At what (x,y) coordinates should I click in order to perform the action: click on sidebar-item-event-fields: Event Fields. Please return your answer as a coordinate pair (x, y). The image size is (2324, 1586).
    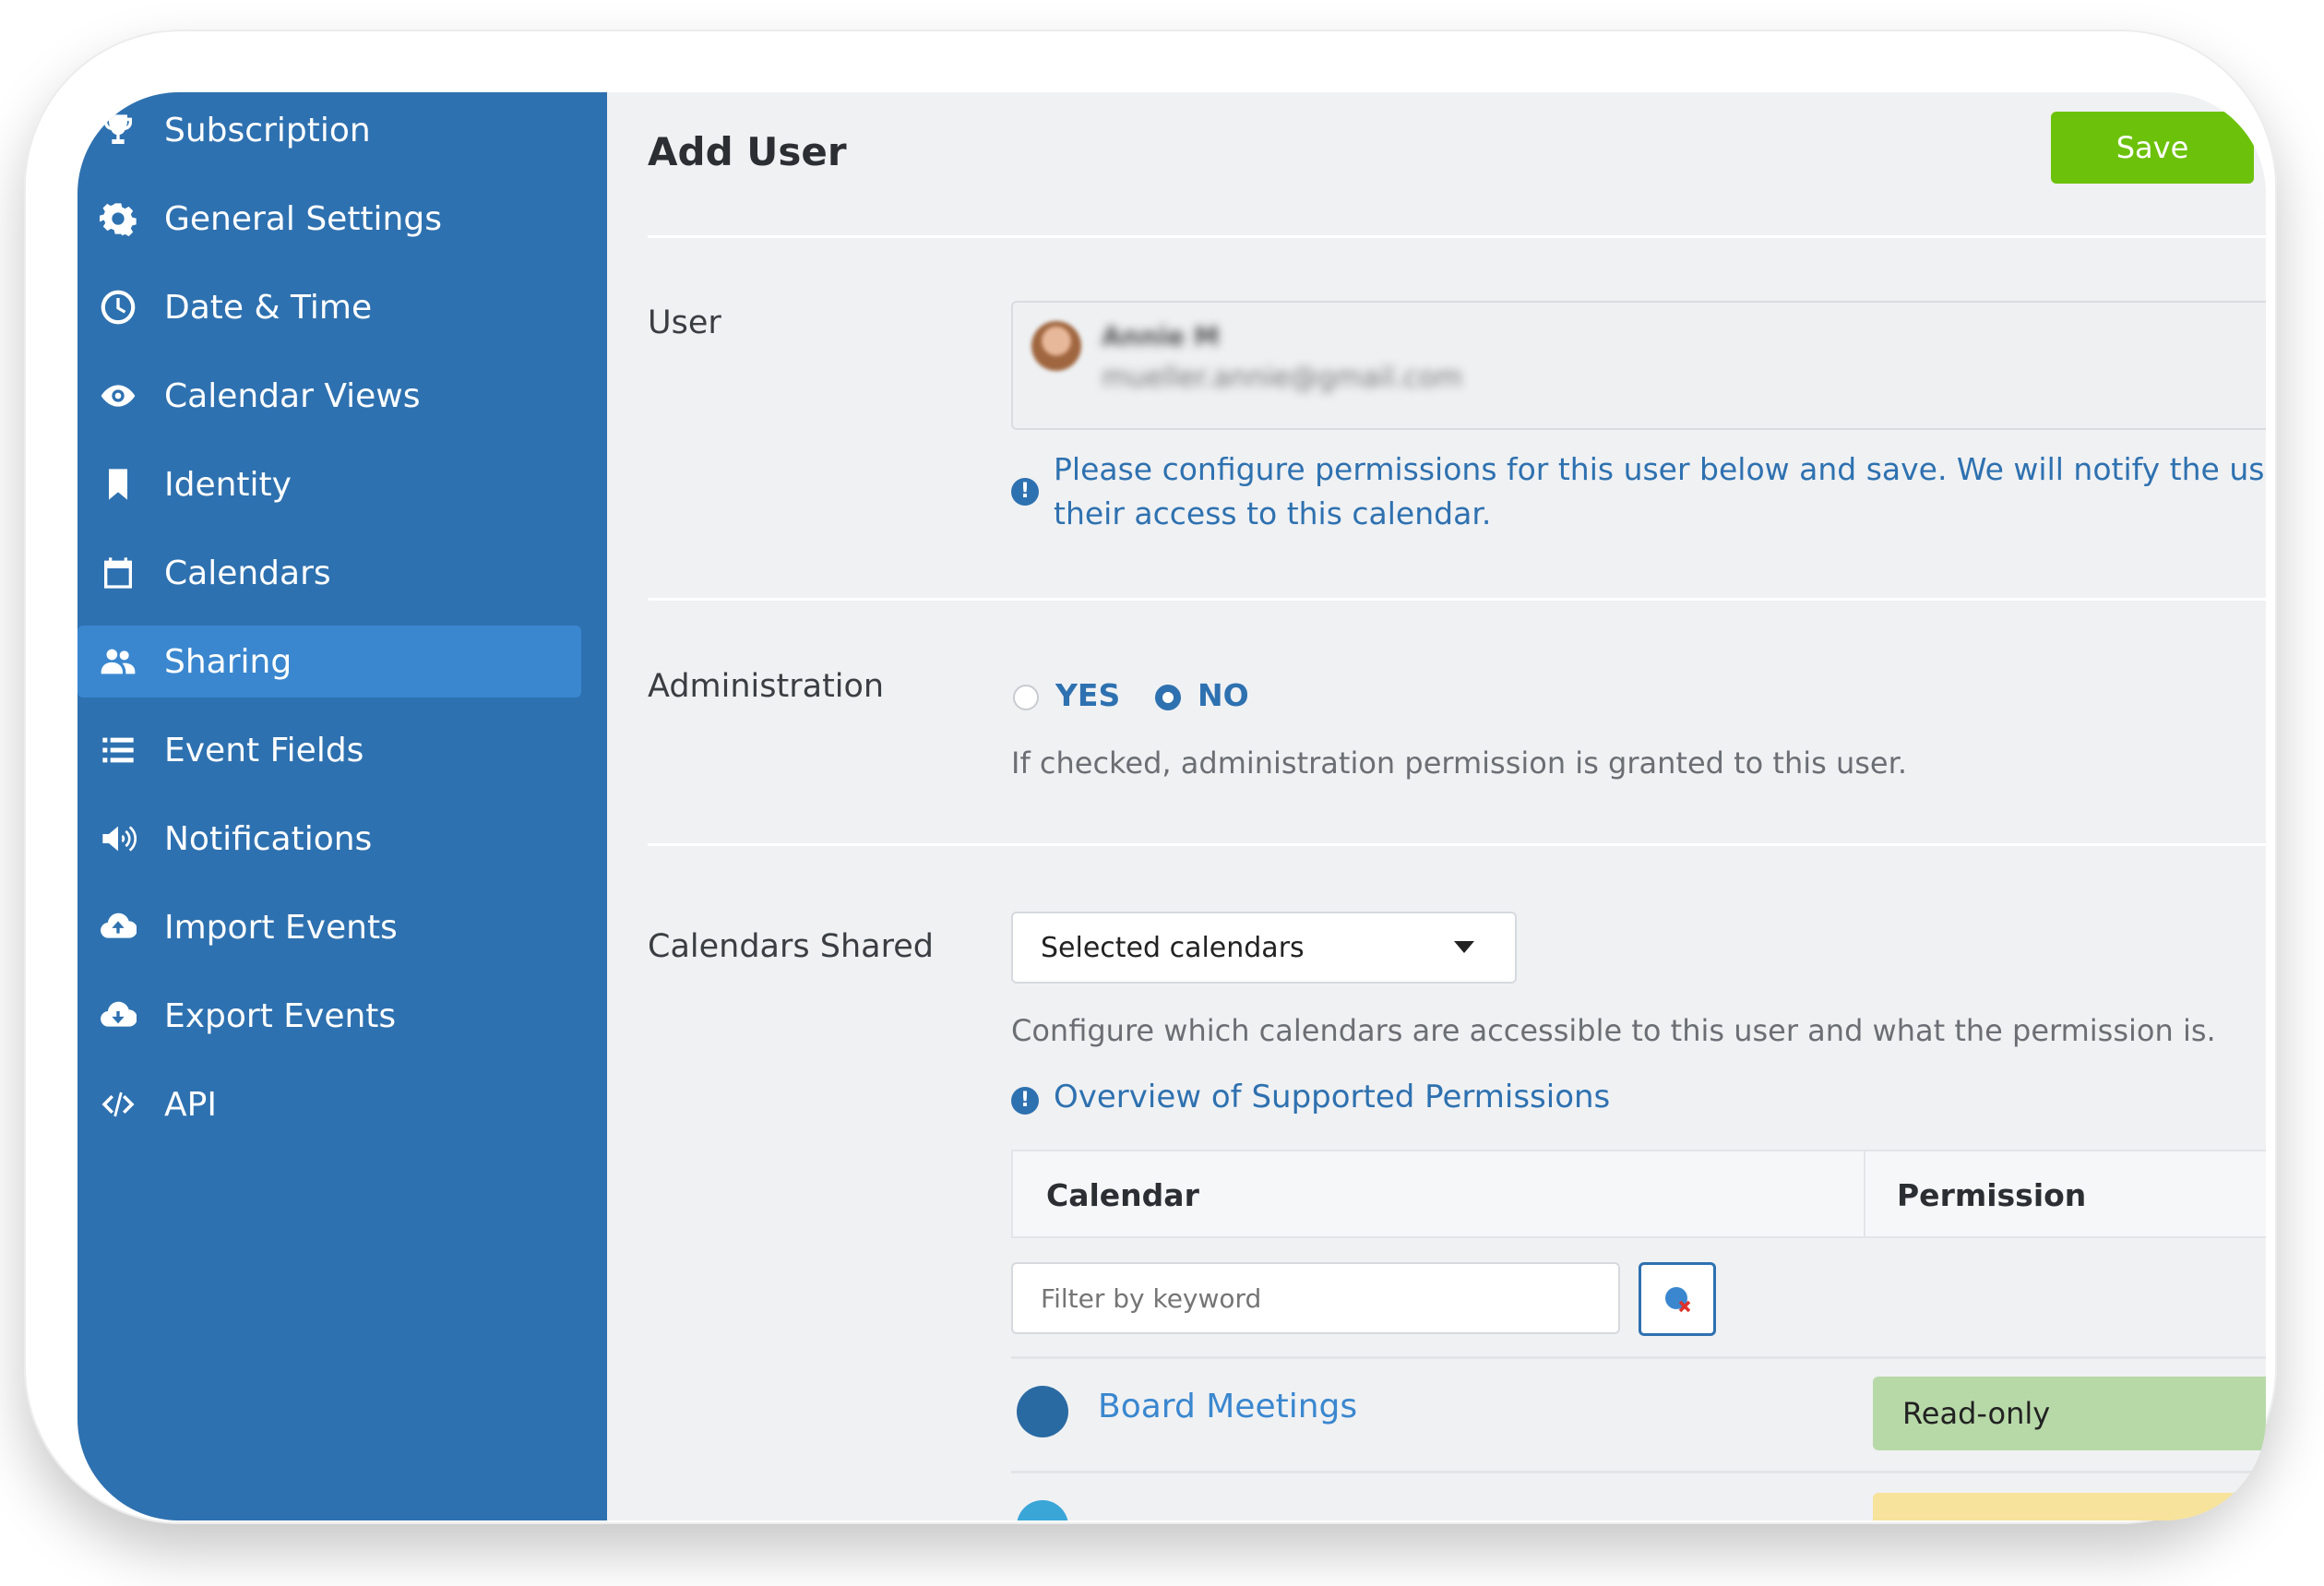
    Looking at the image, I should click on (329, 750).